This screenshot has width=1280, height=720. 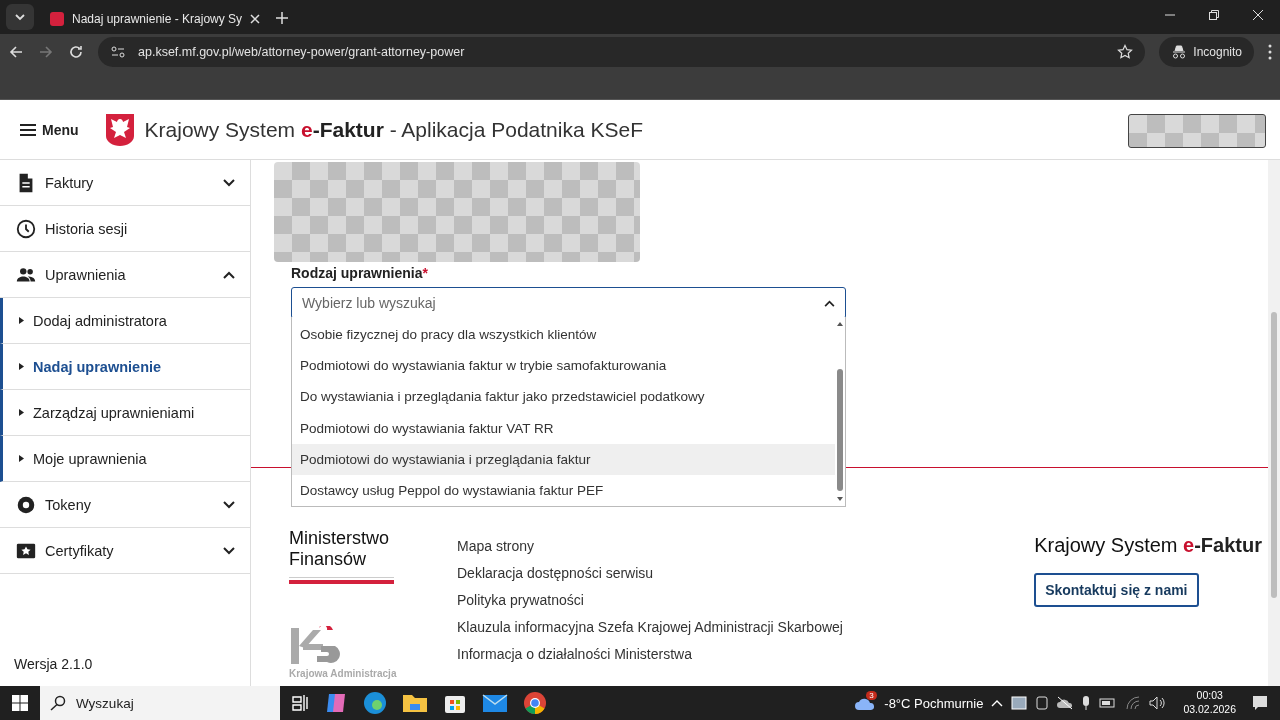 What do you see at coordinates (125, 505) in the screenshot?
I see `sidebar-item: Tokeny` at bounding box center [125, 505].